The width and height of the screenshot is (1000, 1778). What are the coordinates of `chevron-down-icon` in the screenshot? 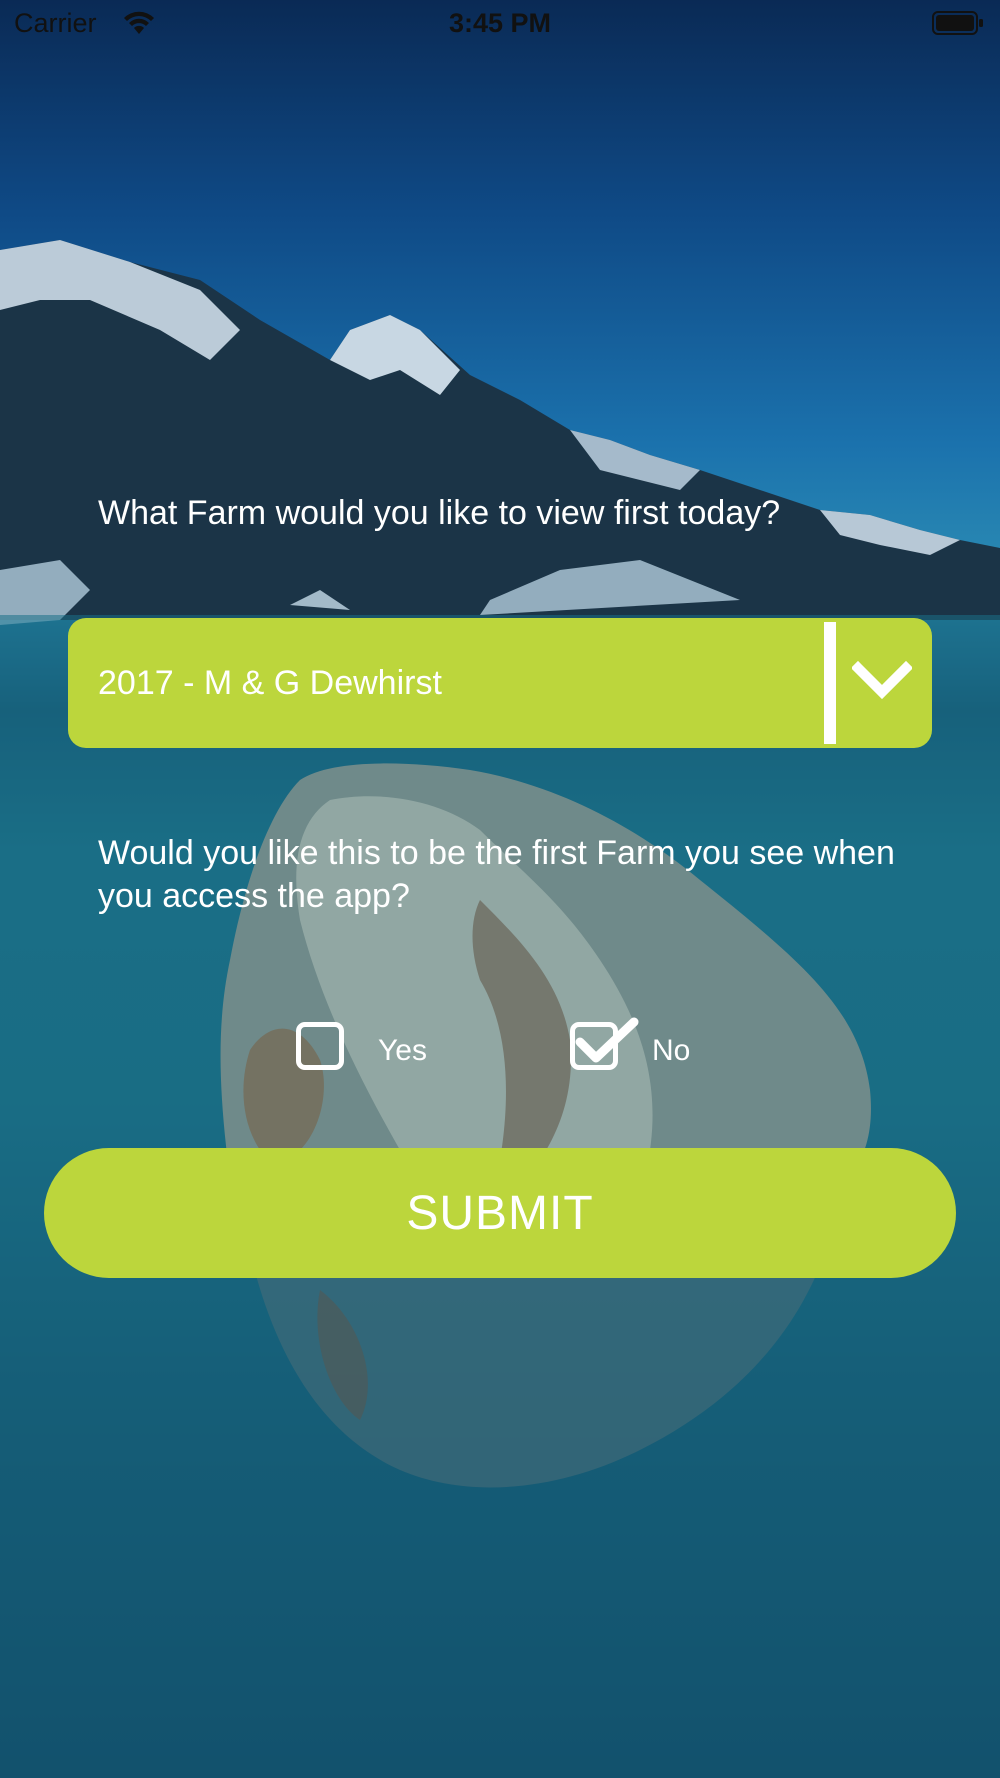 It's located at (882, 685).